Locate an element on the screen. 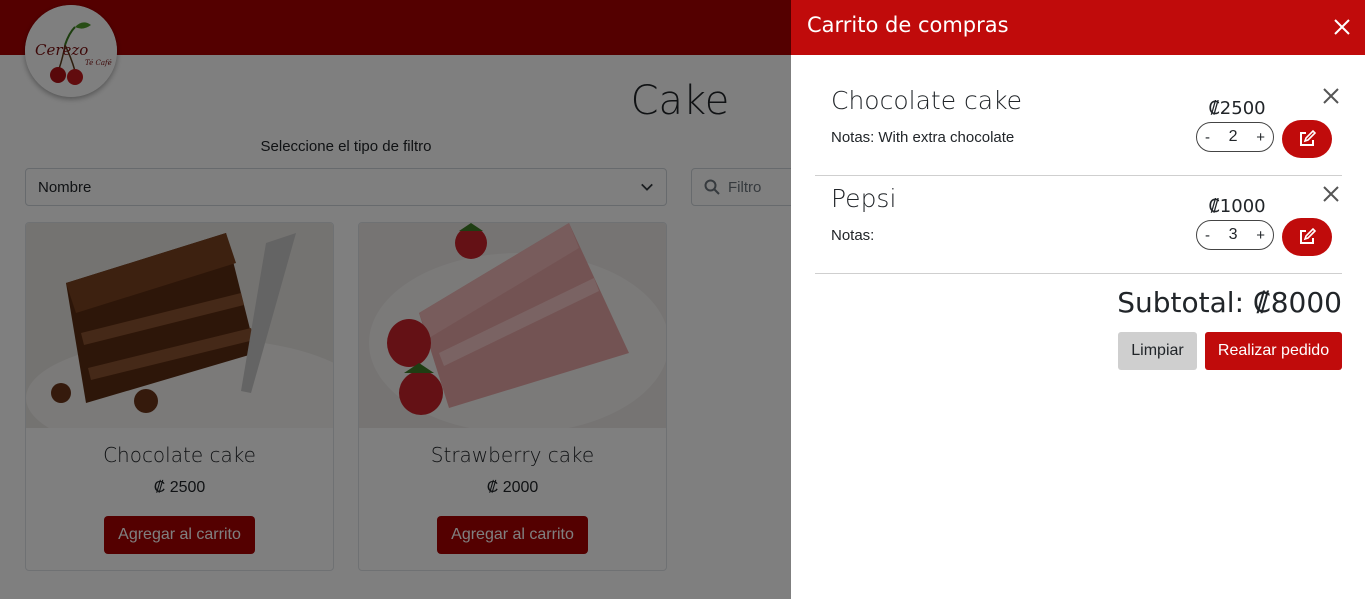 The width and height of the screenshot is (1365, 599). cart-header: Carrito de compras is located at coordinates (1078, 27).